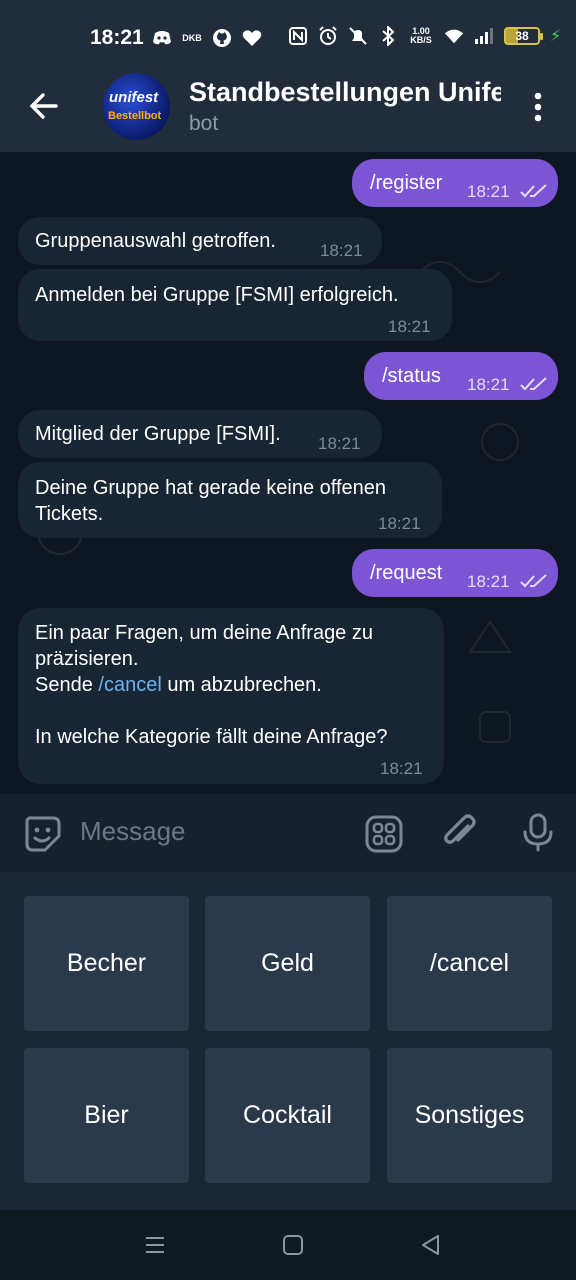  I want to click on message-outgoing: /status 18:21, so click(461, 376).